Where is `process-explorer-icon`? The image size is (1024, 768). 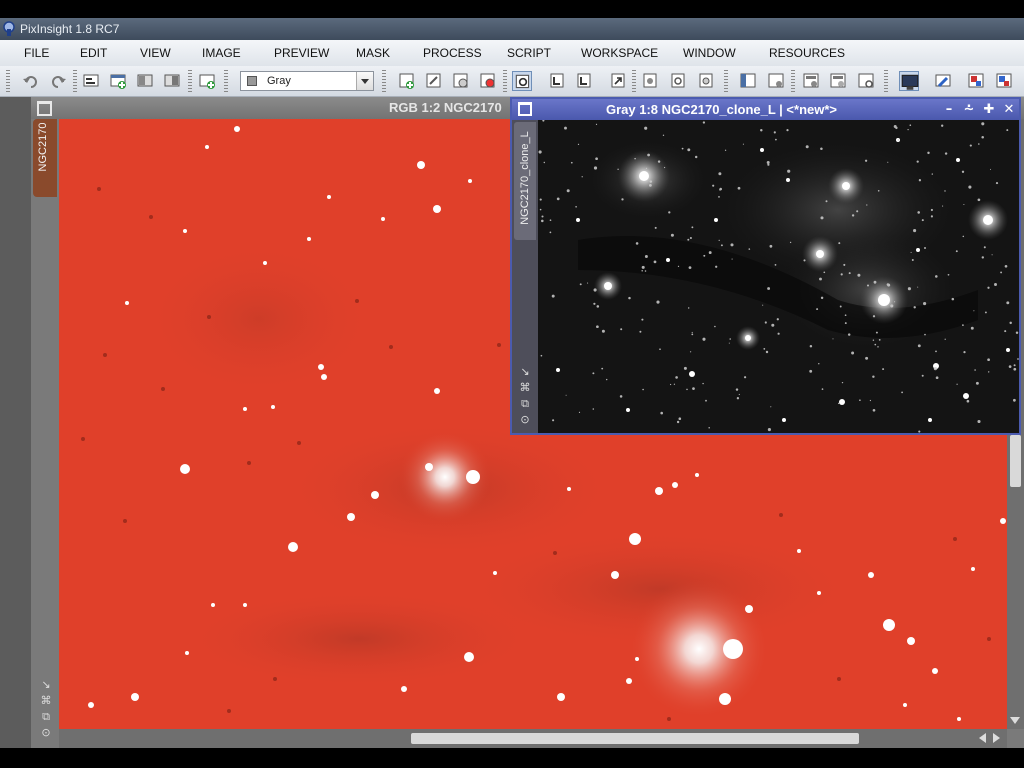
process-explorer-icon is located at coordinates (943, 81).